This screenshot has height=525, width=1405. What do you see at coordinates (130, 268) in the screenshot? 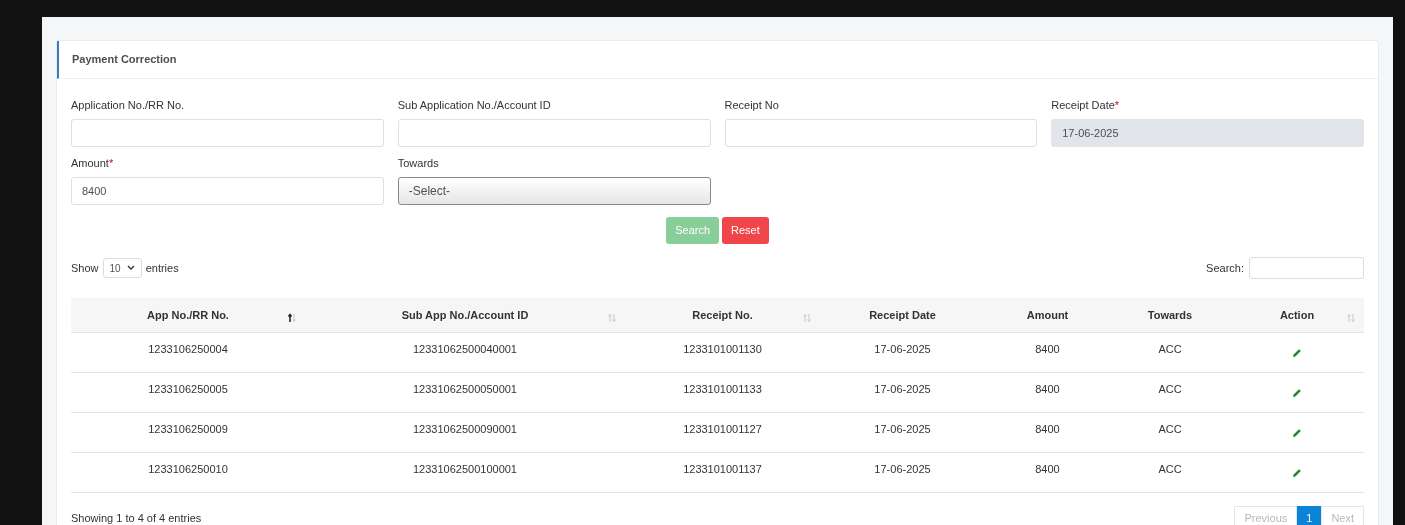
I see `chevron-icon` at bounding box center [130, 268].